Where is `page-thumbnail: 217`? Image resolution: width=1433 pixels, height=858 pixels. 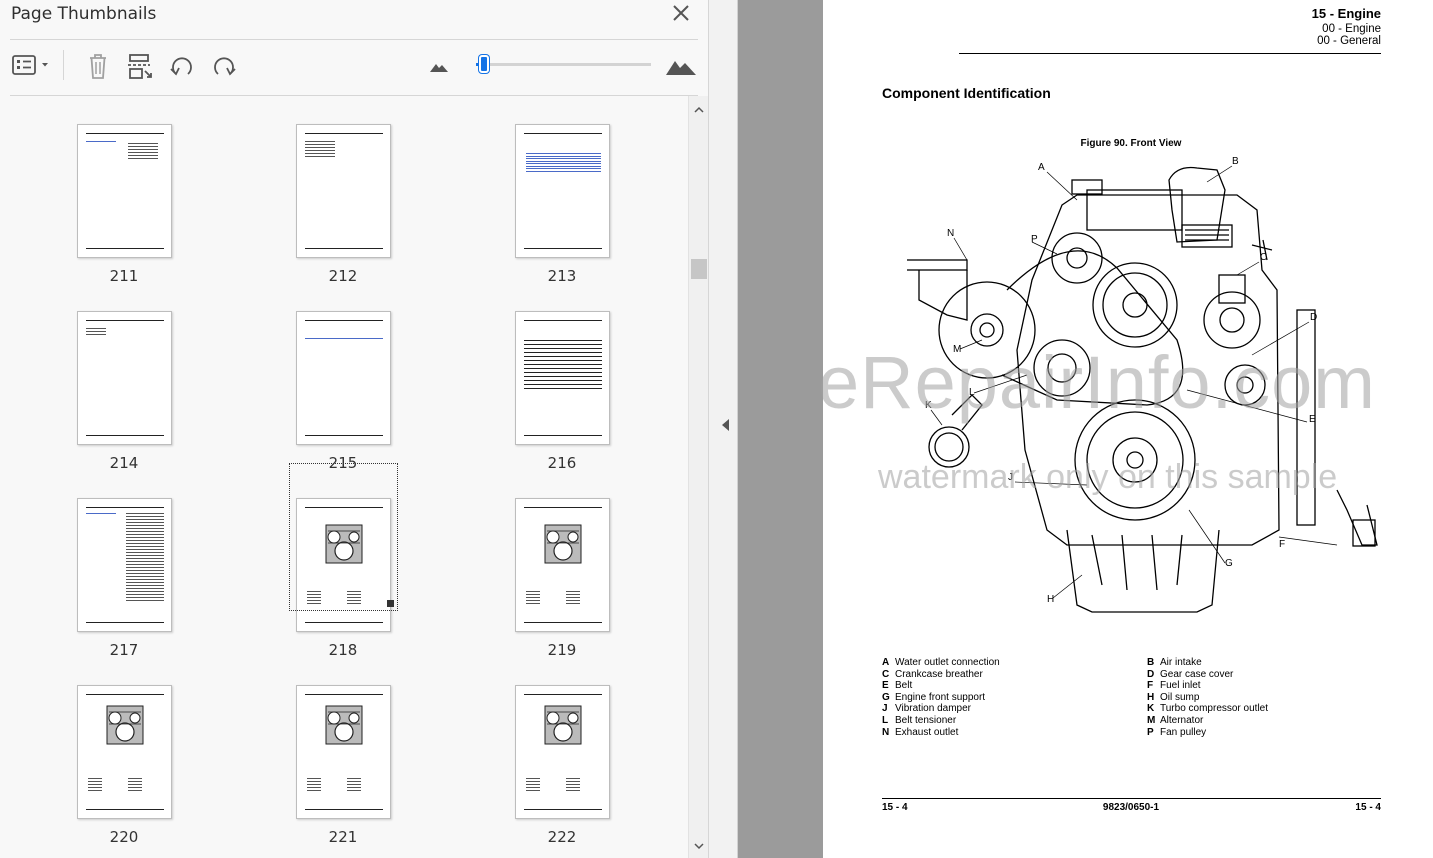 page-thumbnail: 217 is located at coordinates (110, 564).